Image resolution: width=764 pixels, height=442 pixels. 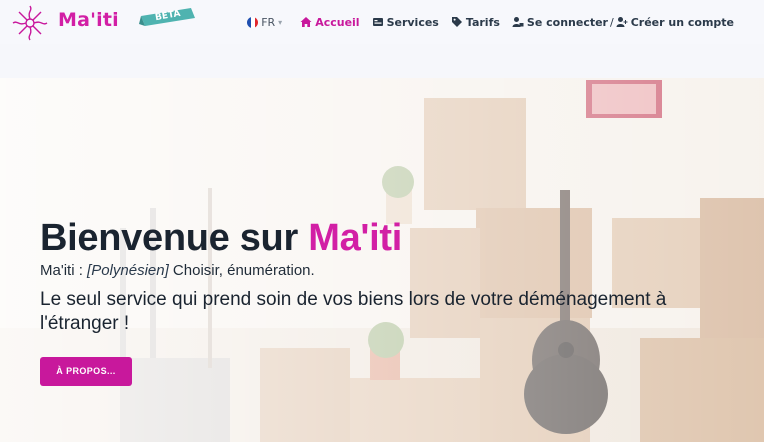 I want to click on brand-name: Ma'iti, so click(x=88, y=20).